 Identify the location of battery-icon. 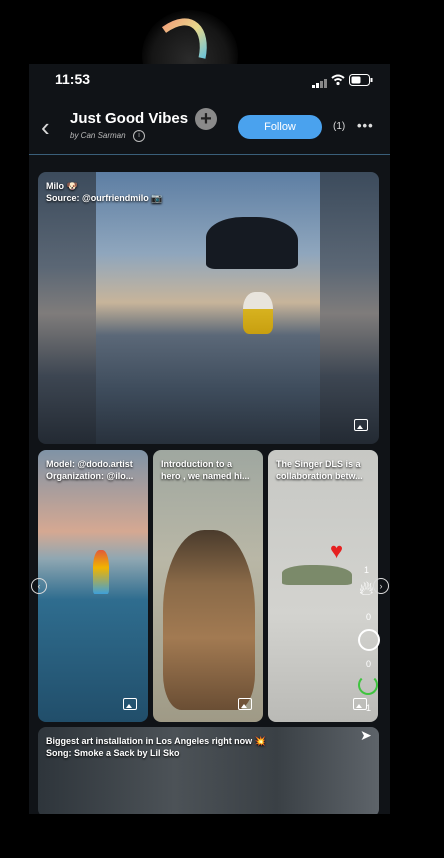
(361, 82).